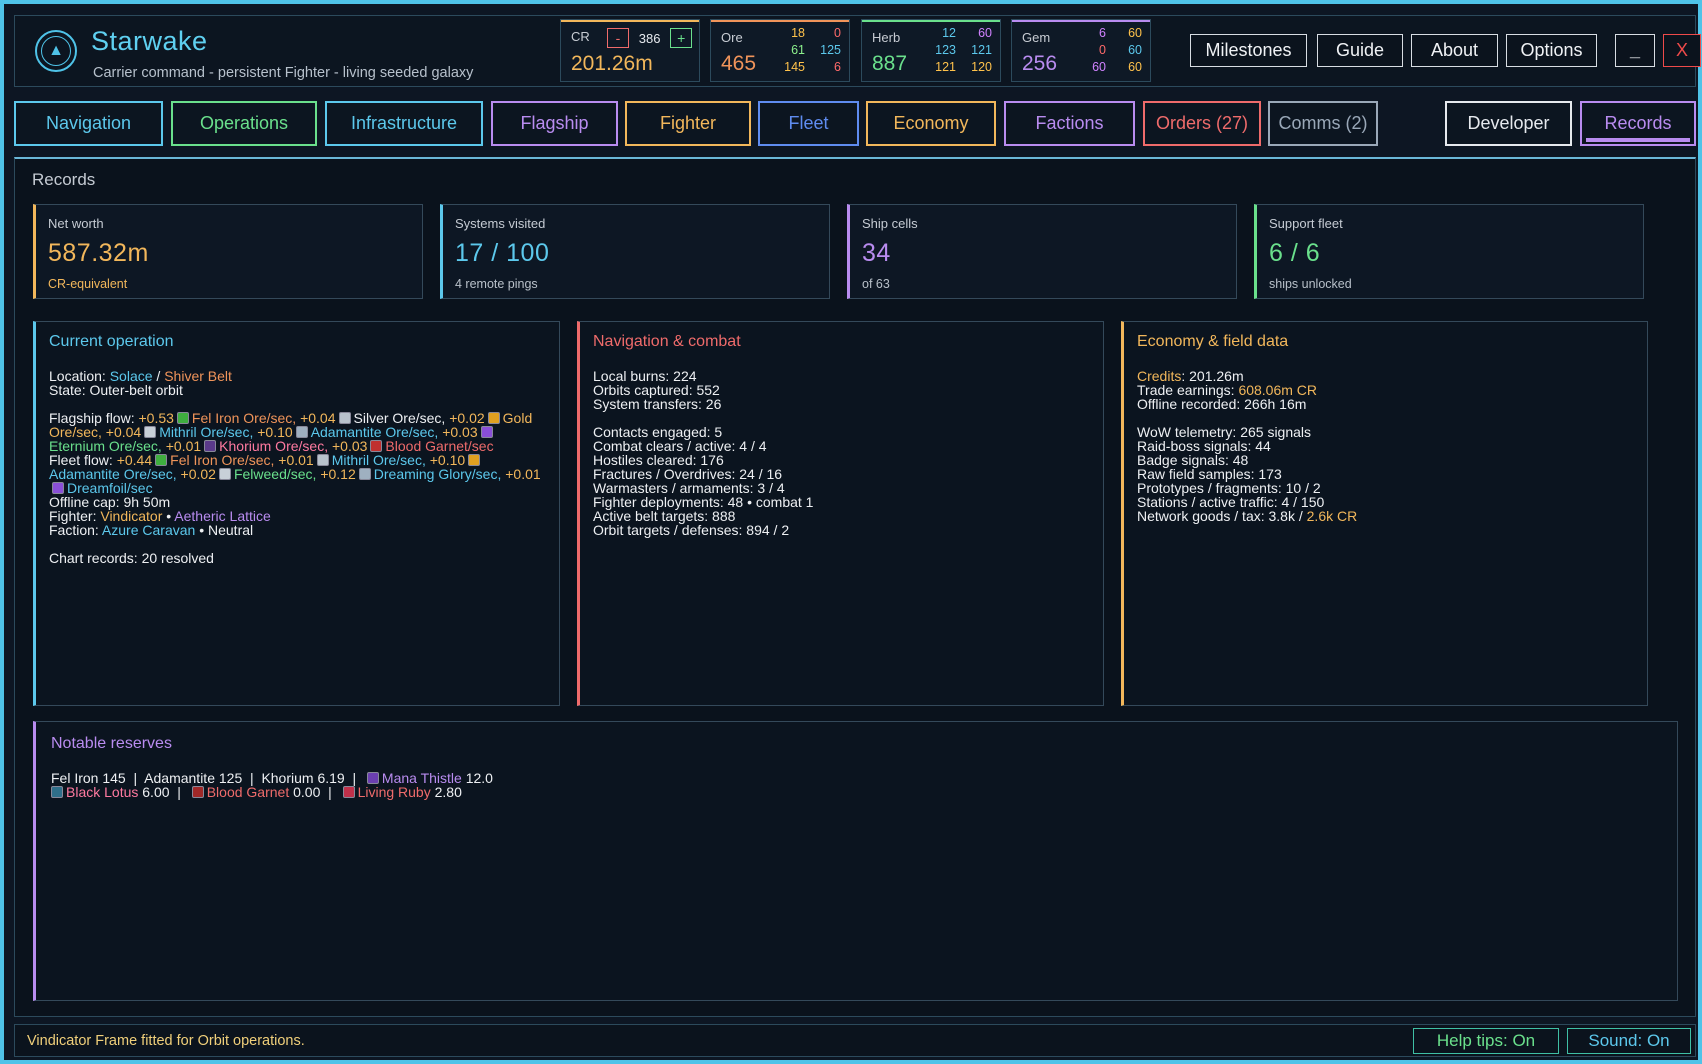 This screenshot has height=1064, width=1702. I want to click on offline-line: Offline recorded: 266h 16m, so click(1222, 404).